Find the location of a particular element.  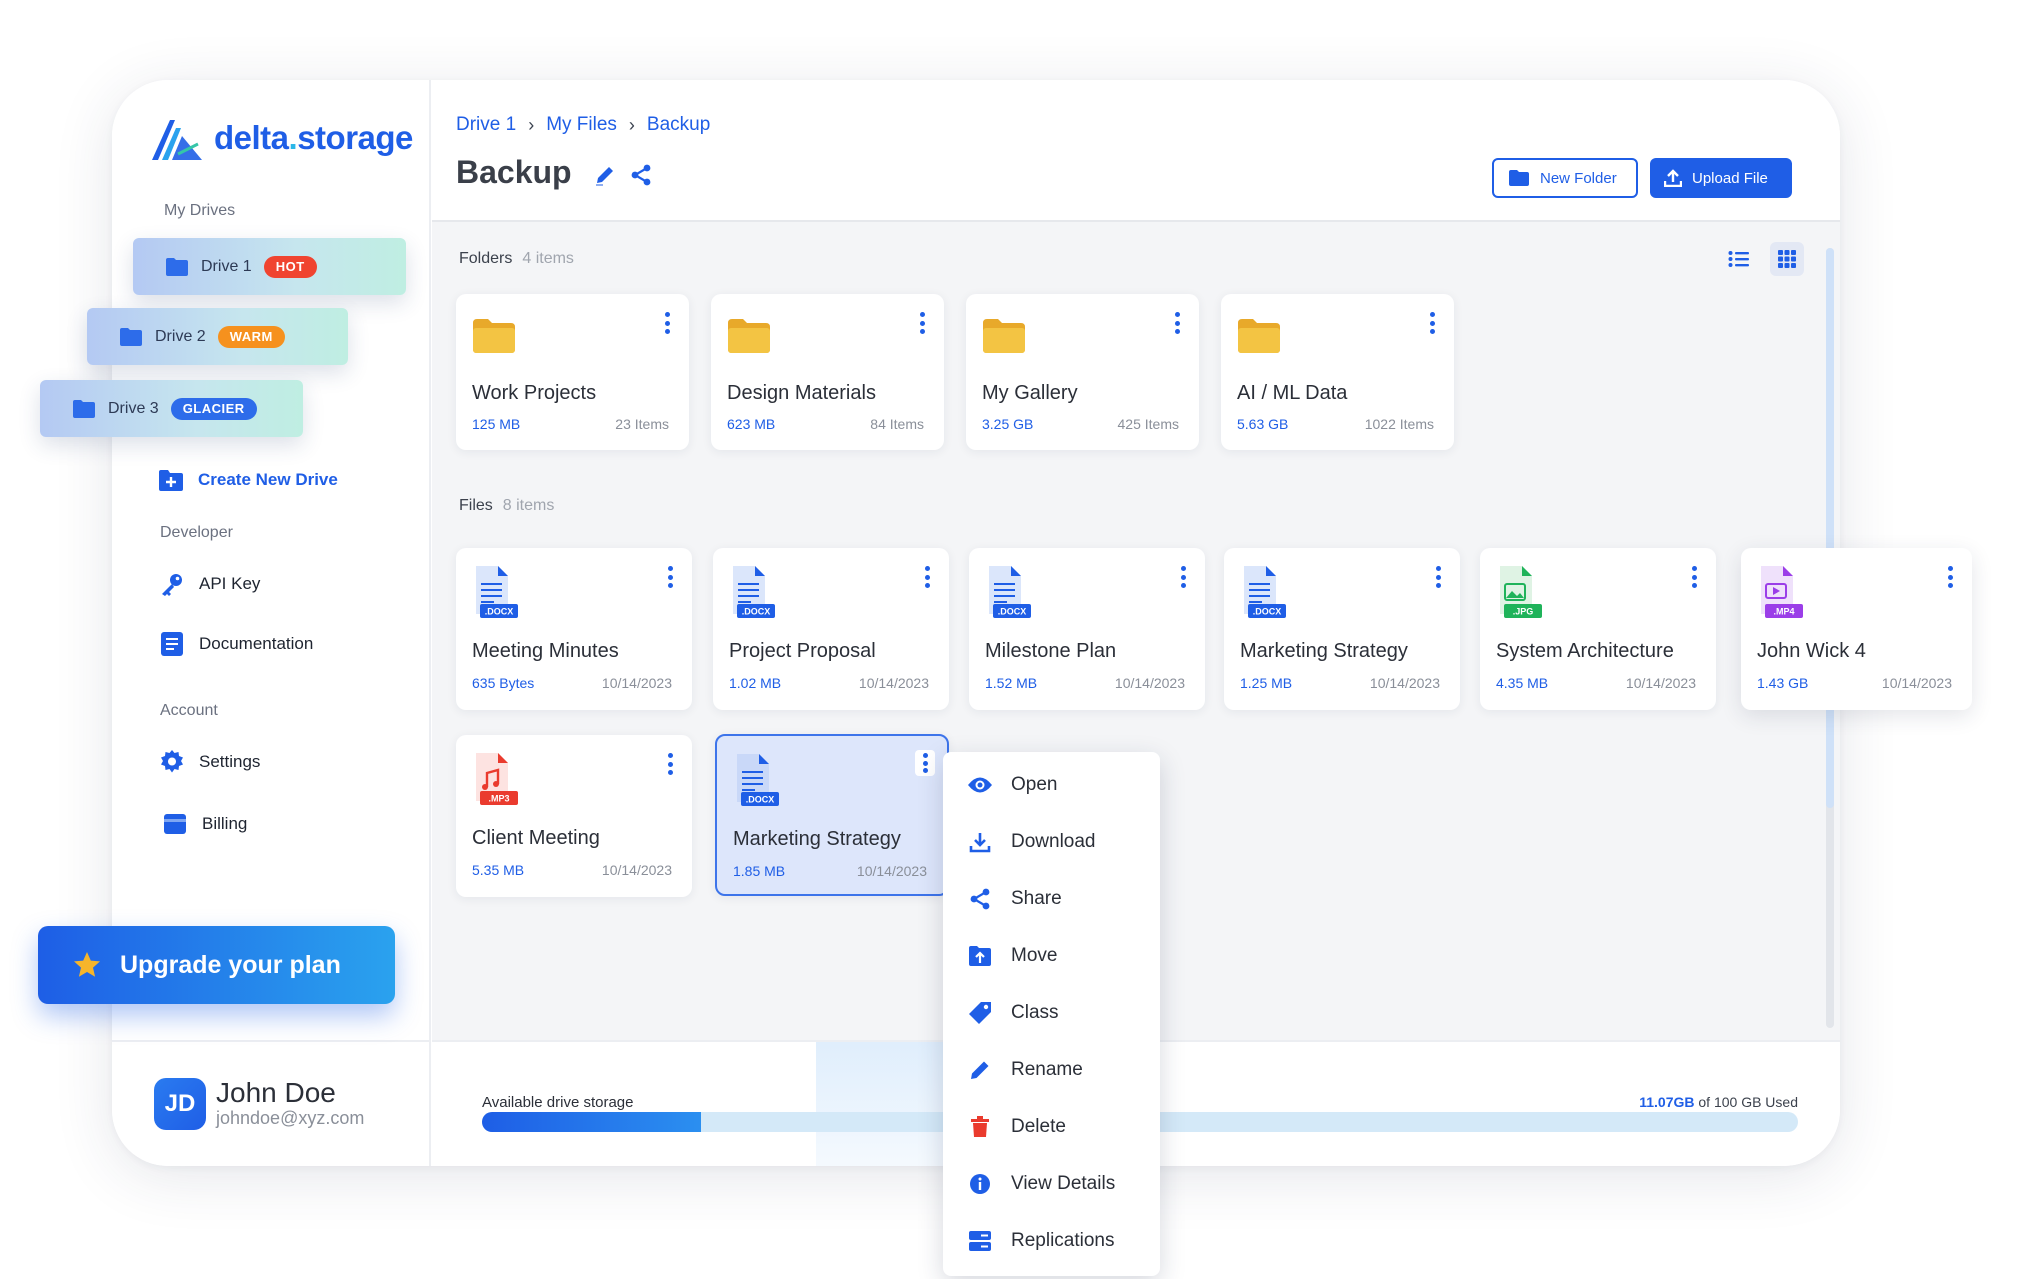

gear-icon is located at coordinates (172, 762).